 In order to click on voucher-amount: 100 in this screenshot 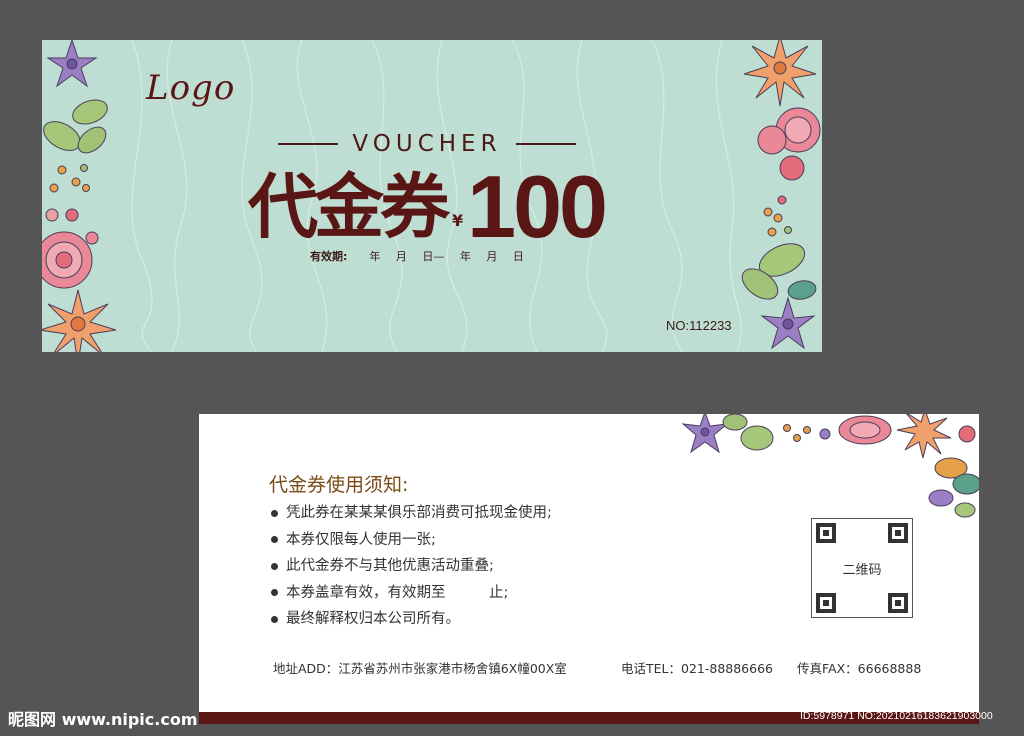, I will do `click(537, 206)`.